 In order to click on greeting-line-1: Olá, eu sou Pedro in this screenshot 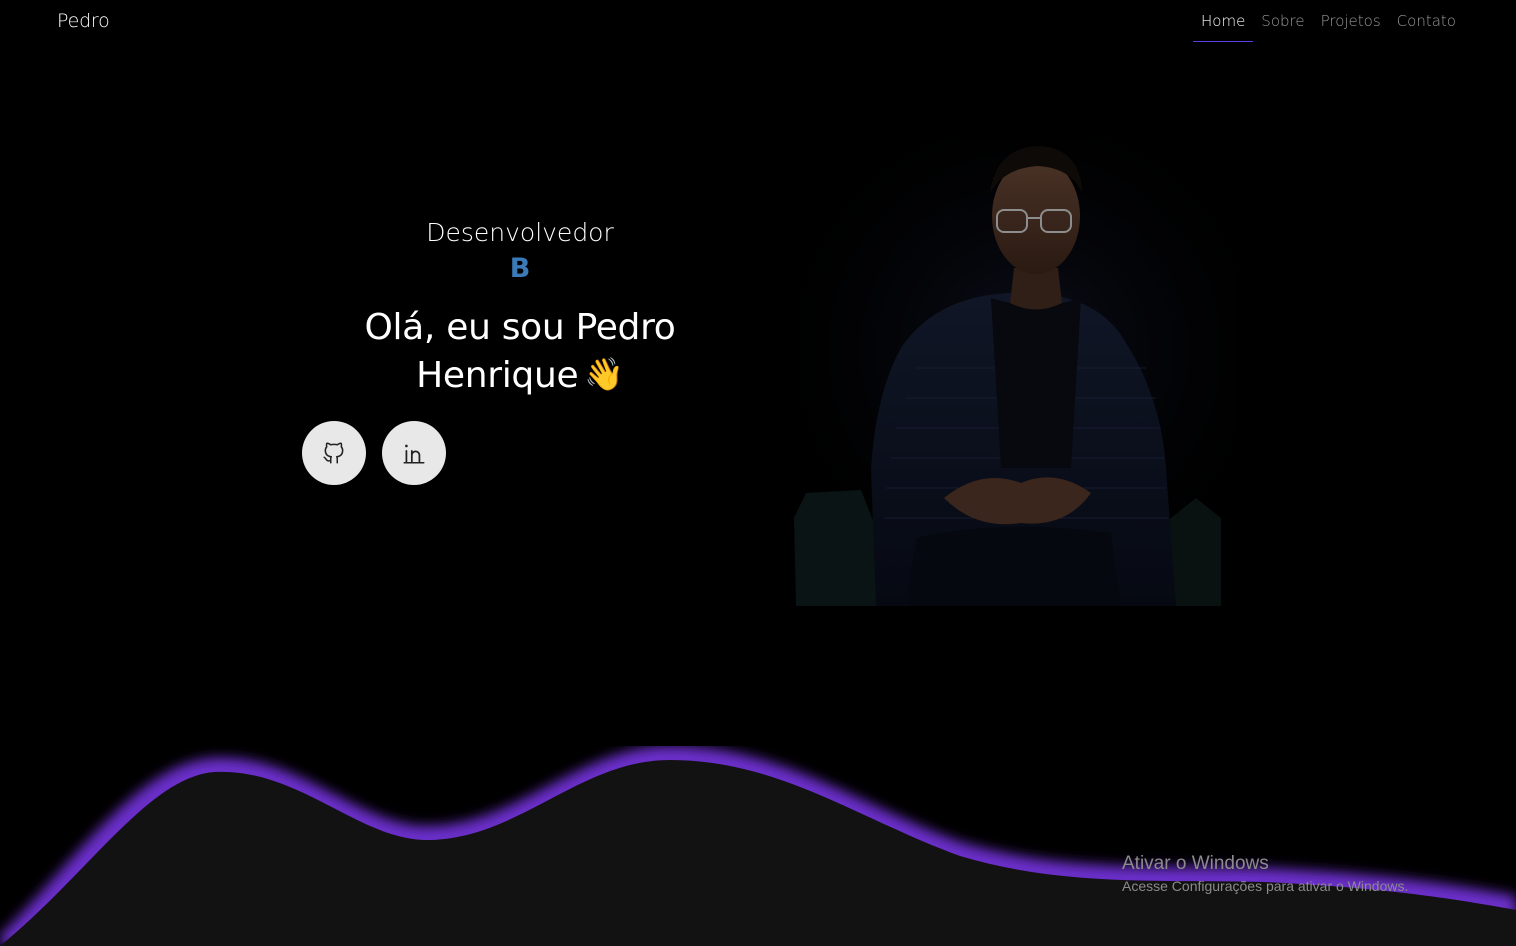, I will do `click(520, 327)`.